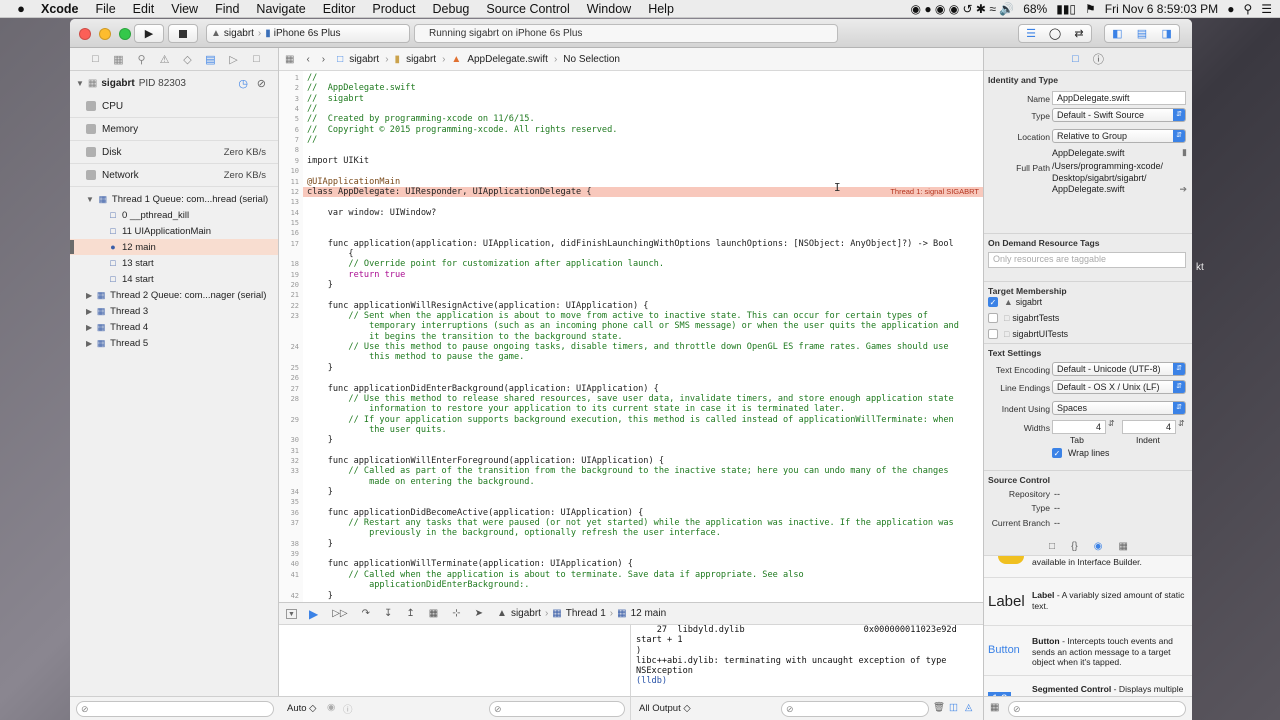 This screenshot has width=1280, height=720. I want to click on line-number: 36, so click(289, 513).